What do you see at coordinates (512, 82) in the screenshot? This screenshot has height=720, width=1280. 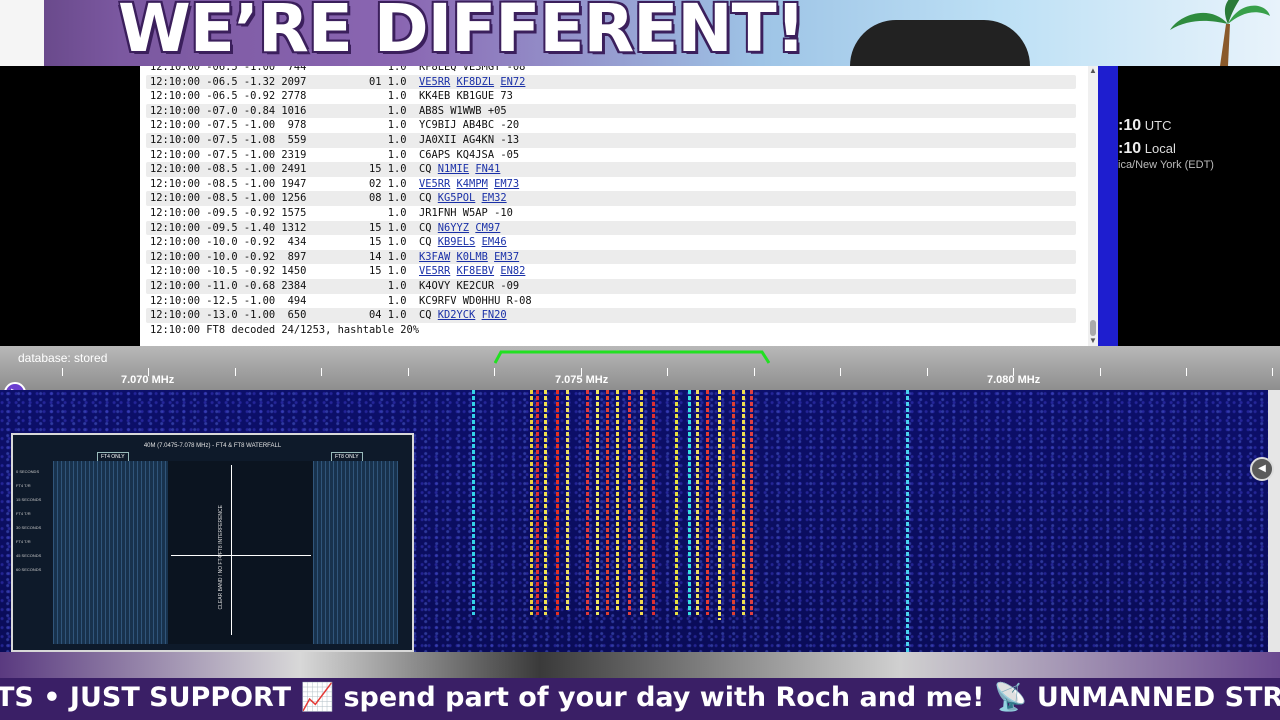 I see `callsign-link: EN72` at bounding box center [512, 82].